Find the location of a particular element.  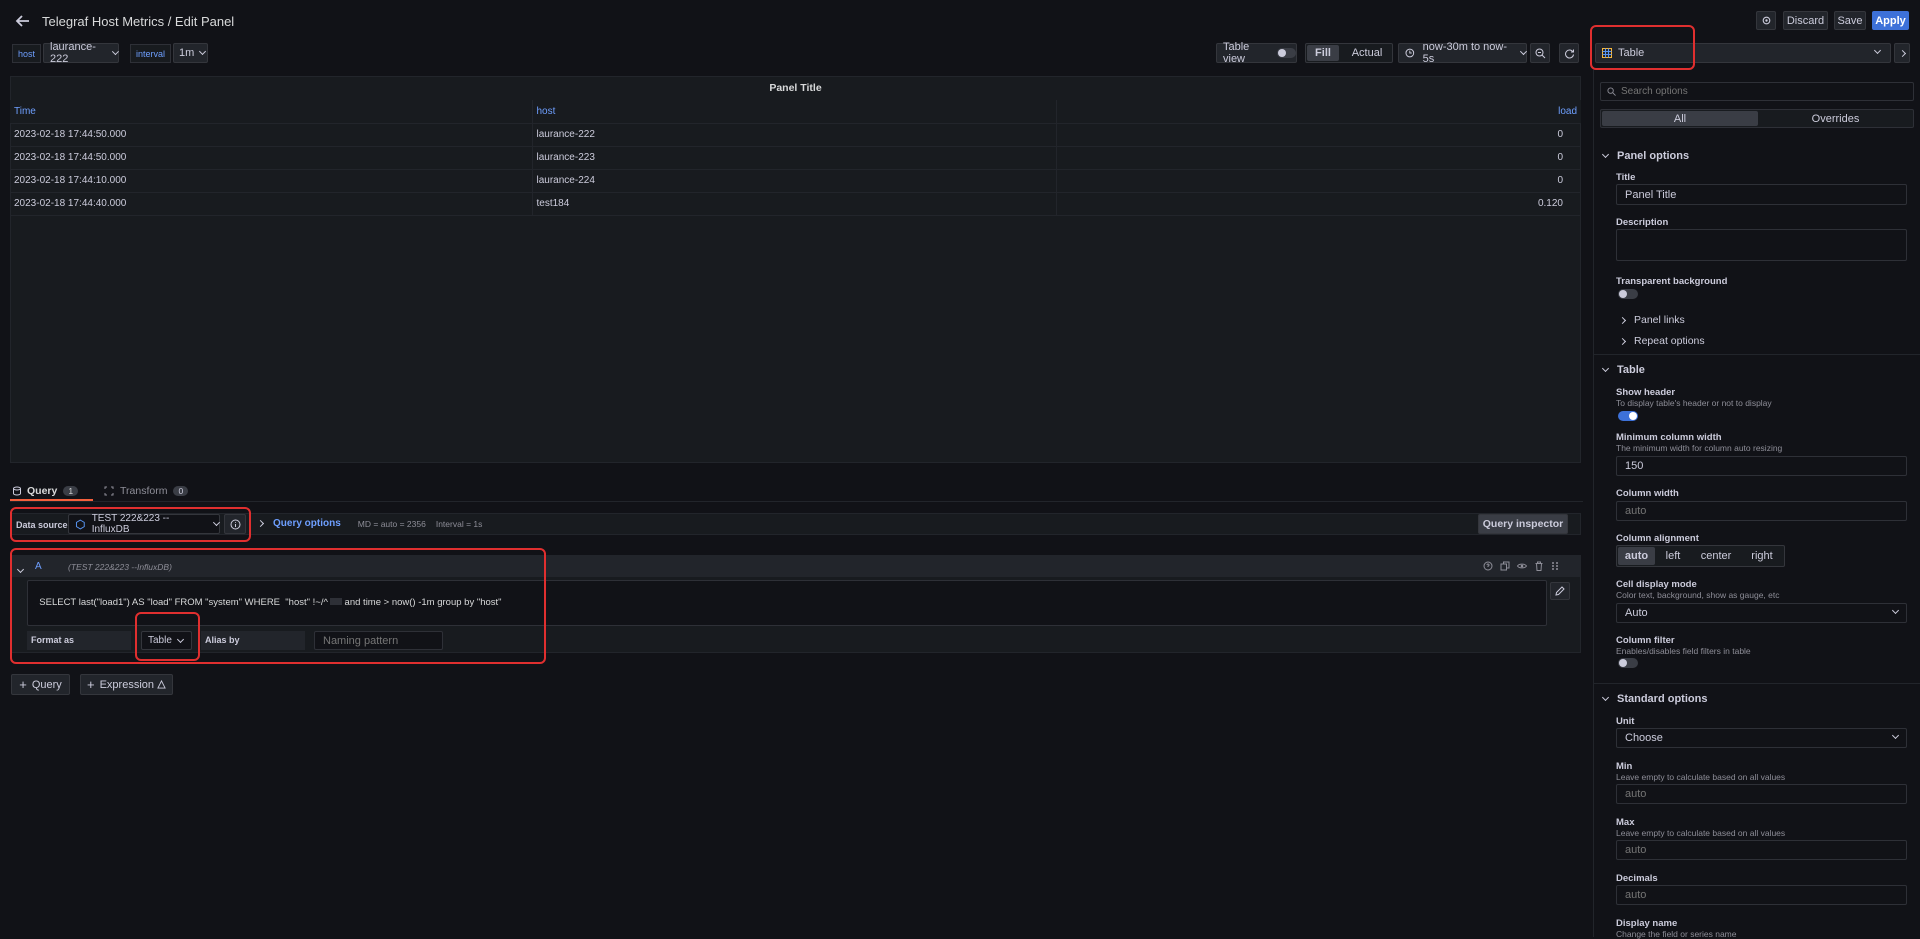

options-tab-all: All is located at coordinates (1680, 118).